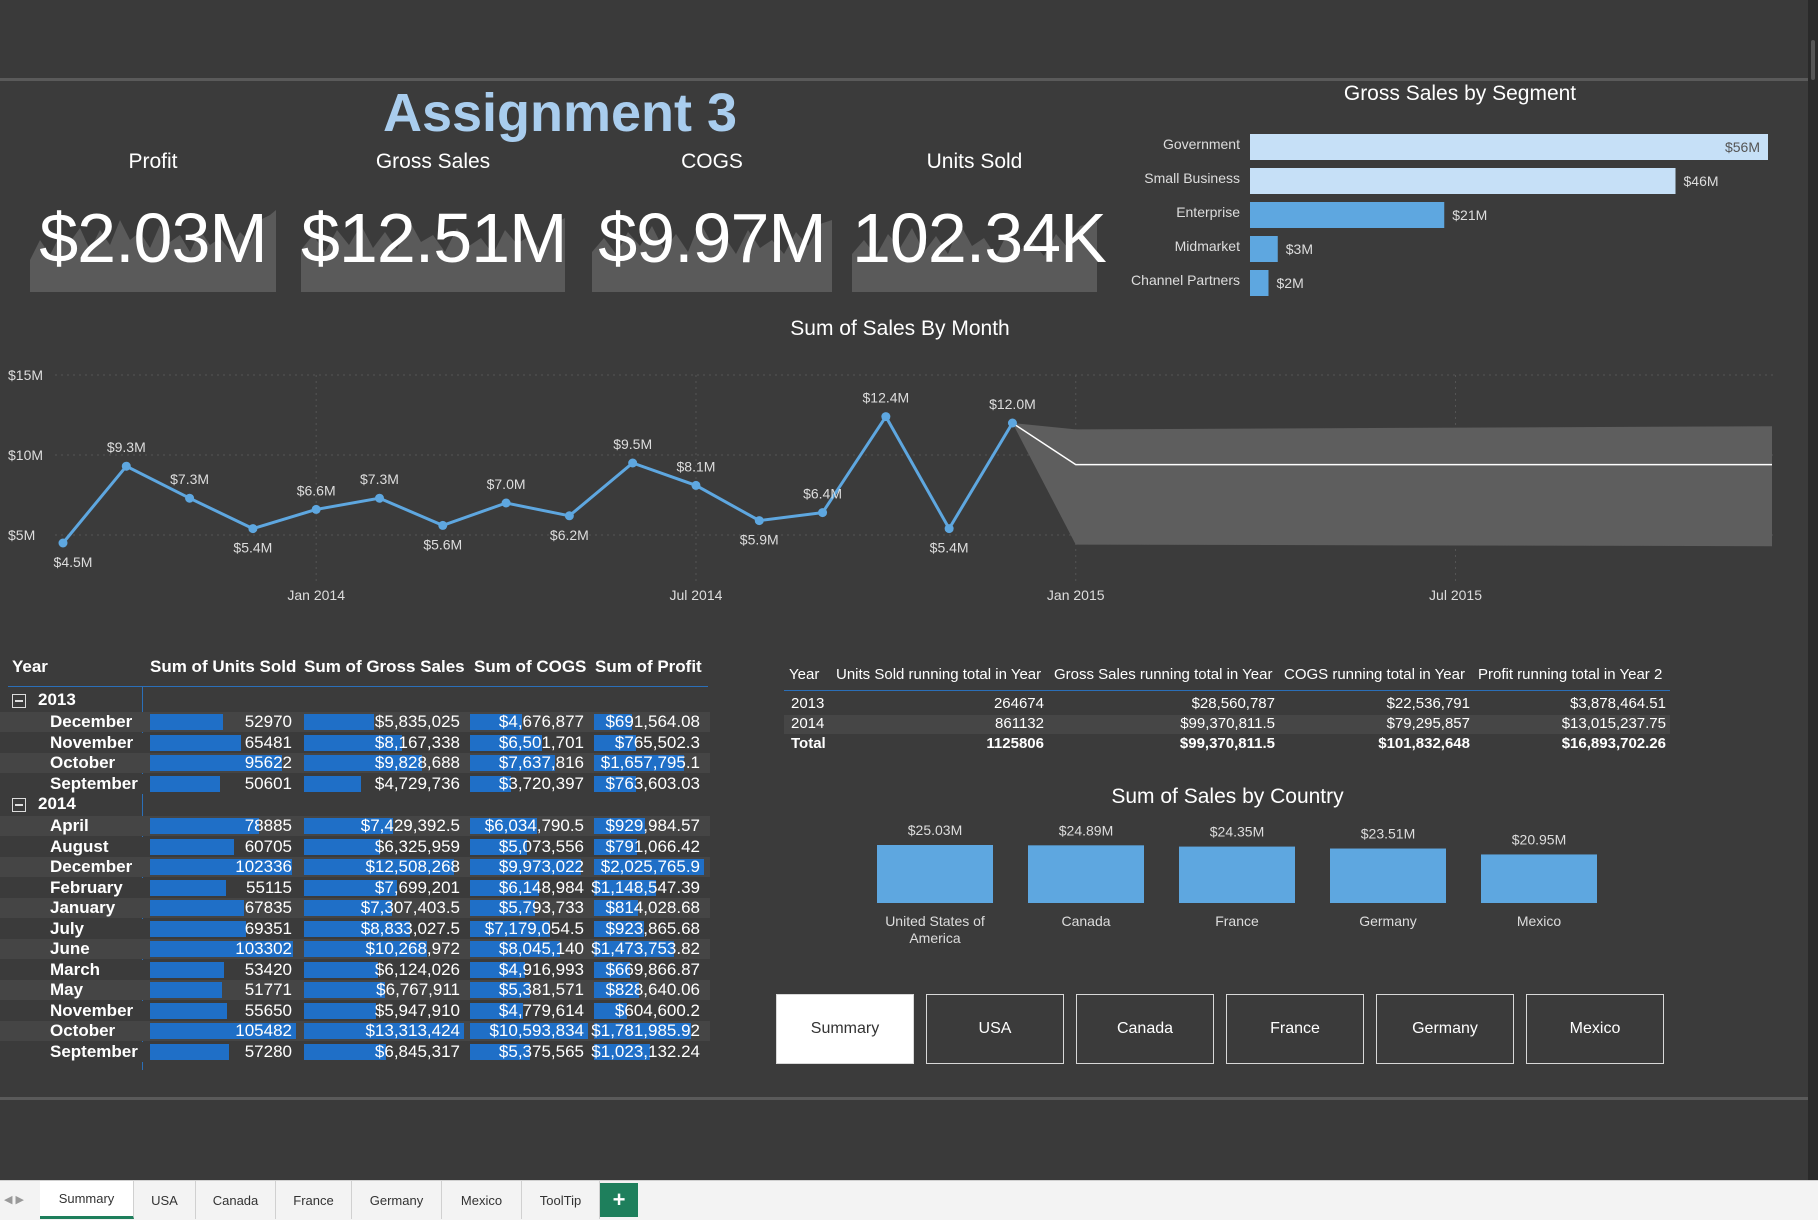  What do you see at coordinates (1374, 674) in the screenshot?
I see `rt-header-cogs: COGS running total in Year` at bounding box center [1374, 674].